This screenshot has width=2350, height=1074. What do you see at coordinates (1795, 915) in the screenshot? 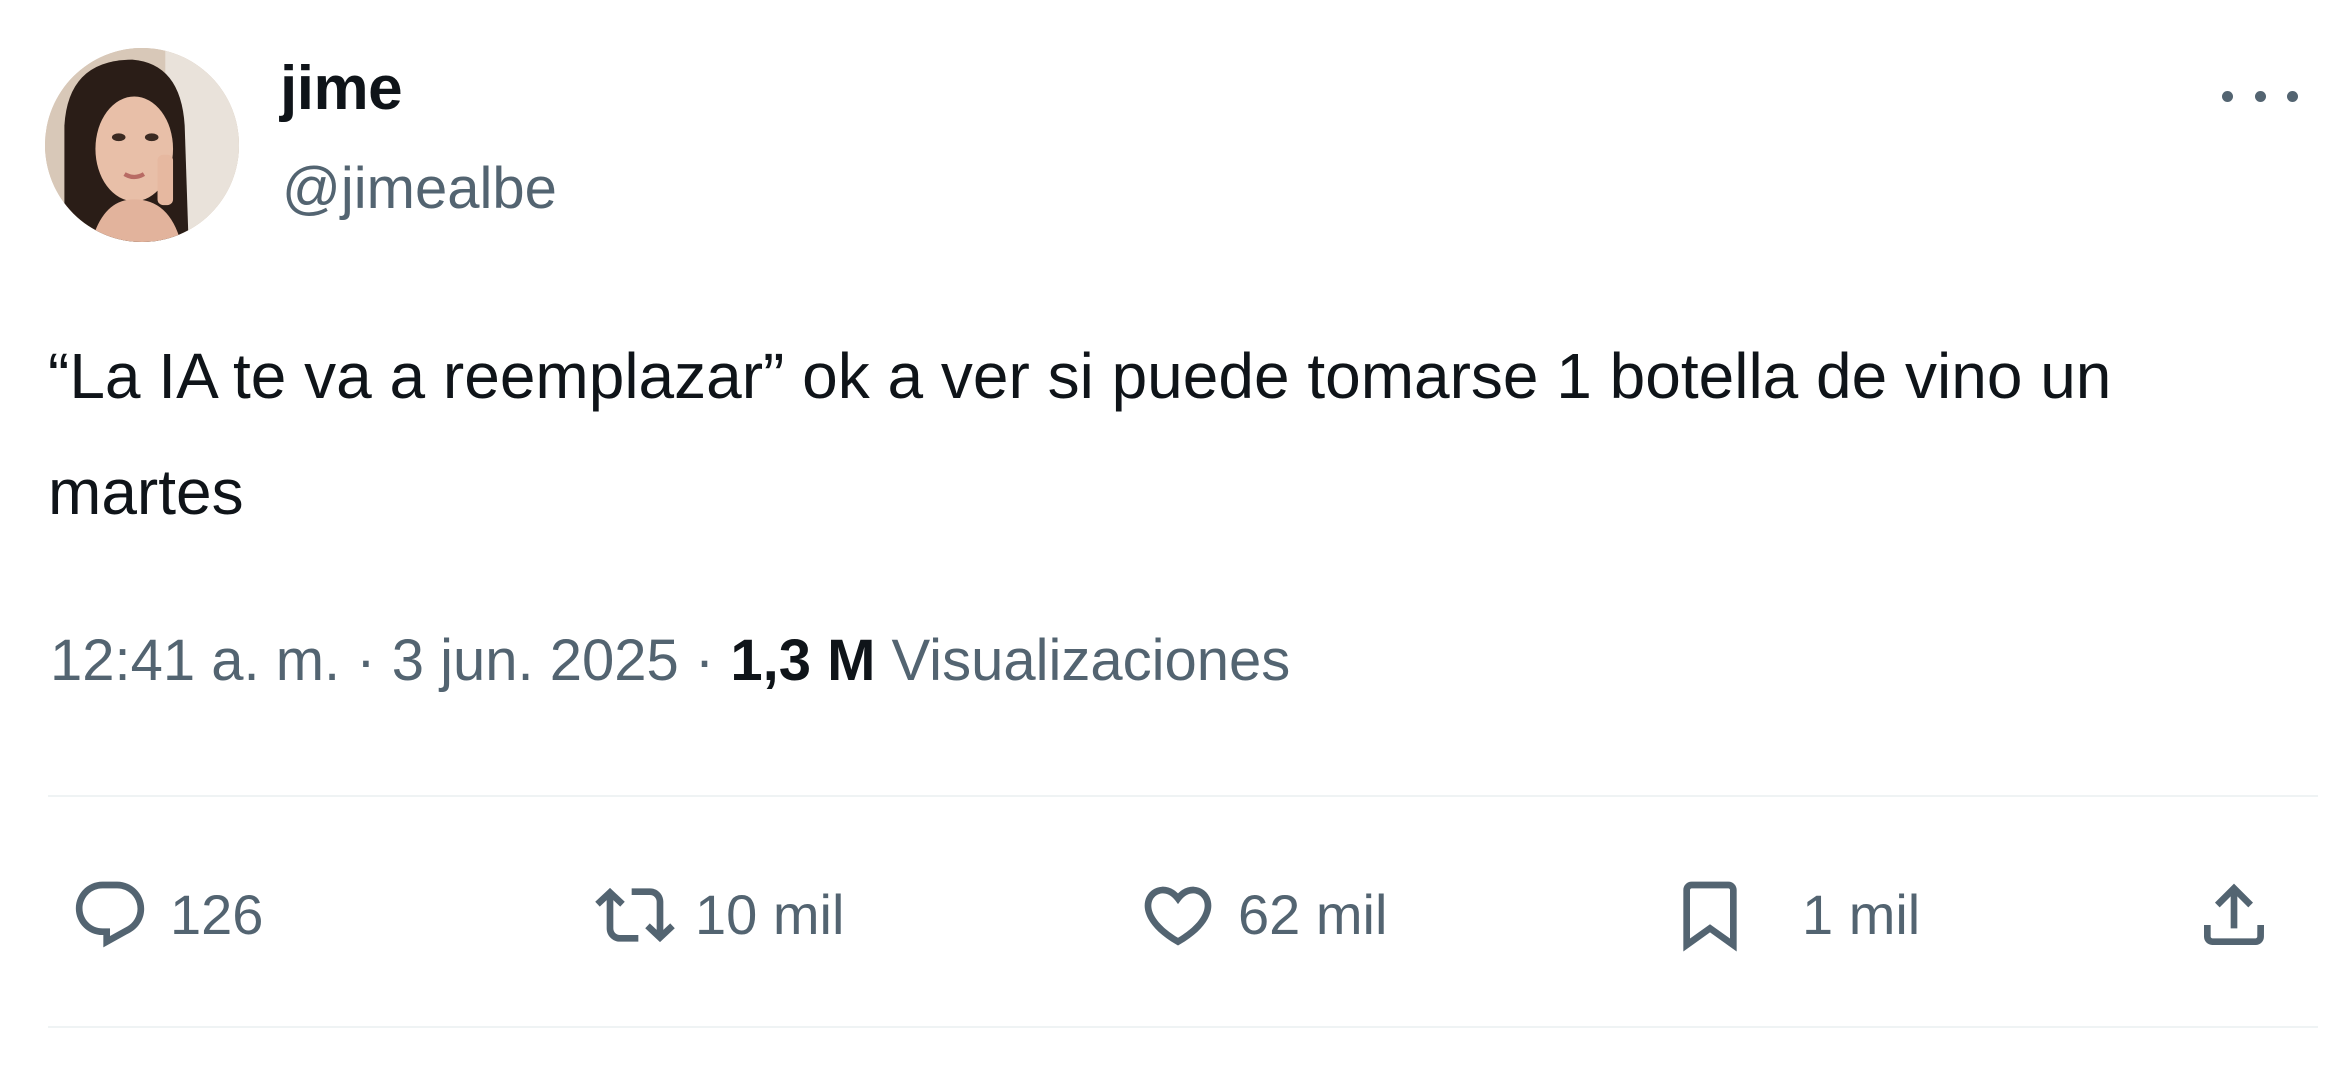
I see `bookmark-button: 1 mil` at bounding box center [1795, 915].